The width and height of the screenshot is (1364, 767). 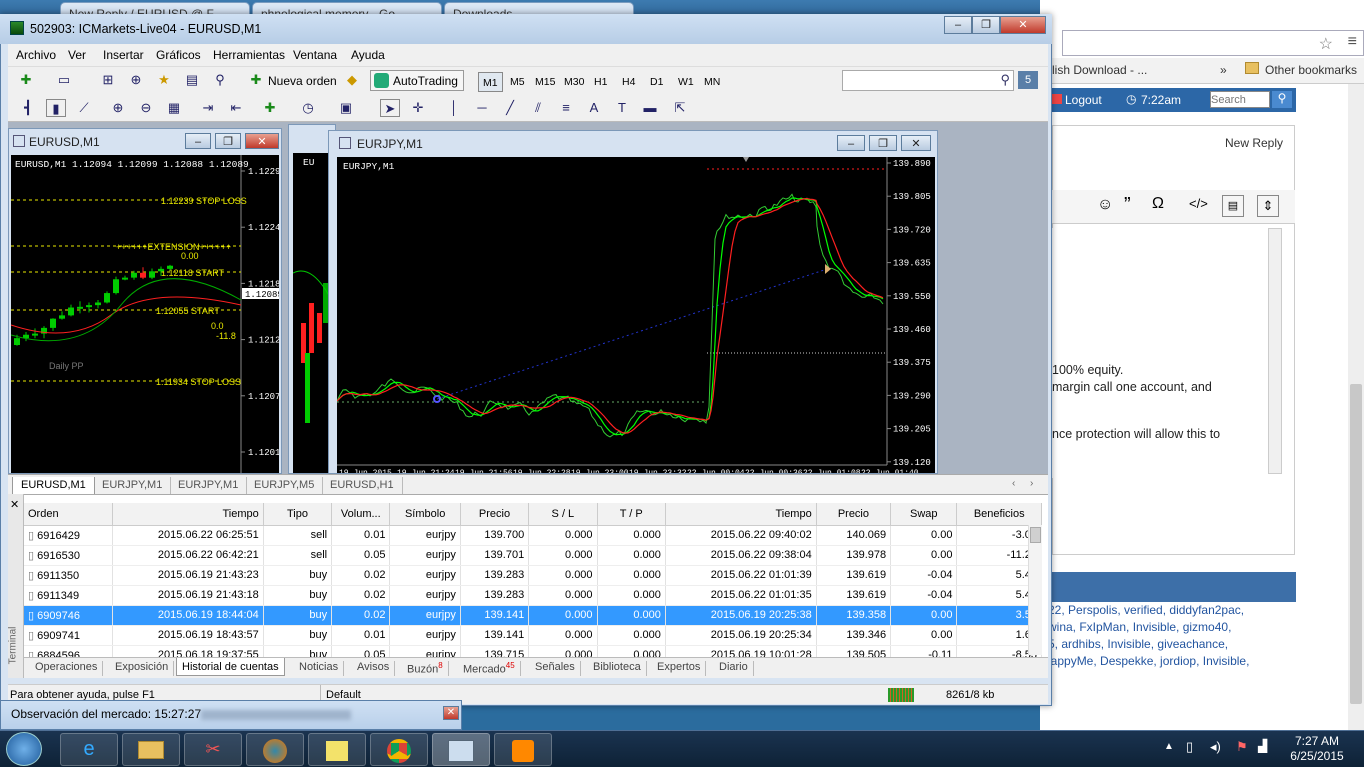 I want to click on timeframe-m5: M5, so click(x=517, y=82).